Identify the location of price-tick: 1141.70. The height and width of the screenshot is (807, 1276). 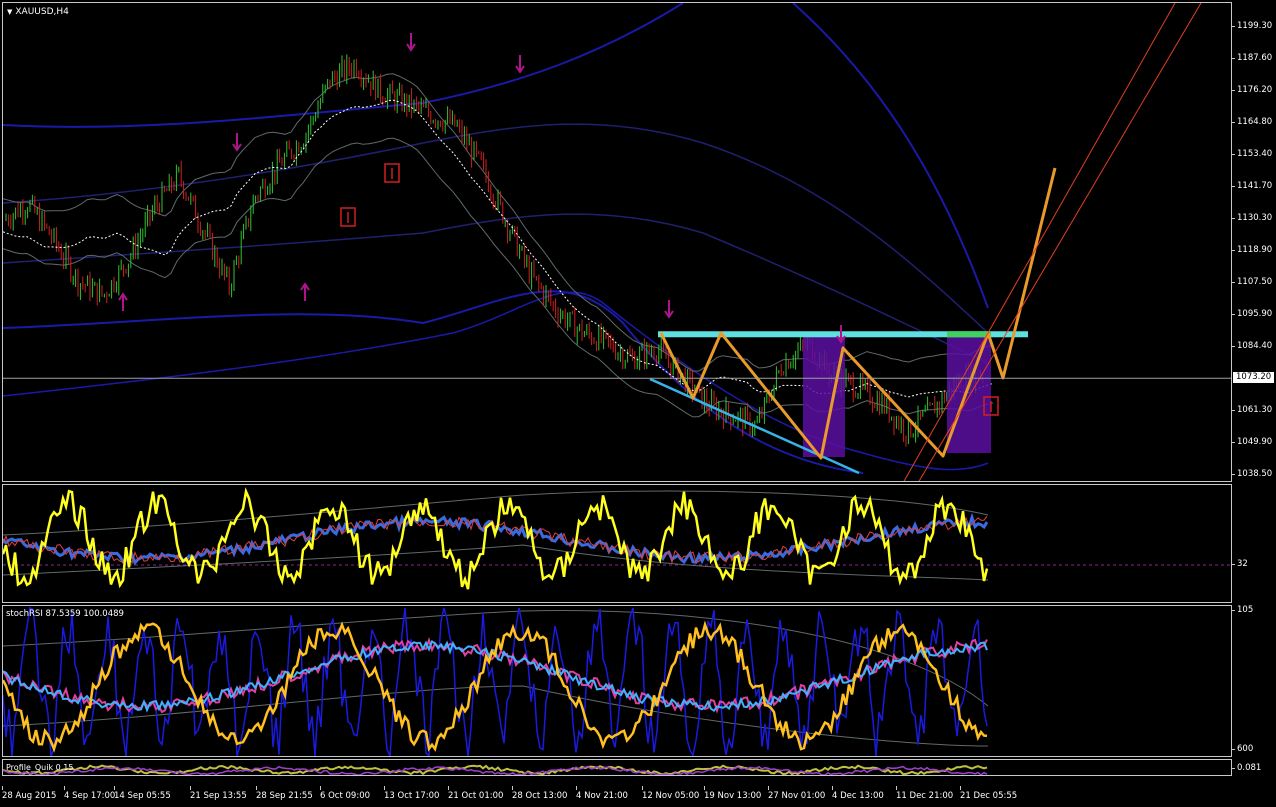
(1253, 186).